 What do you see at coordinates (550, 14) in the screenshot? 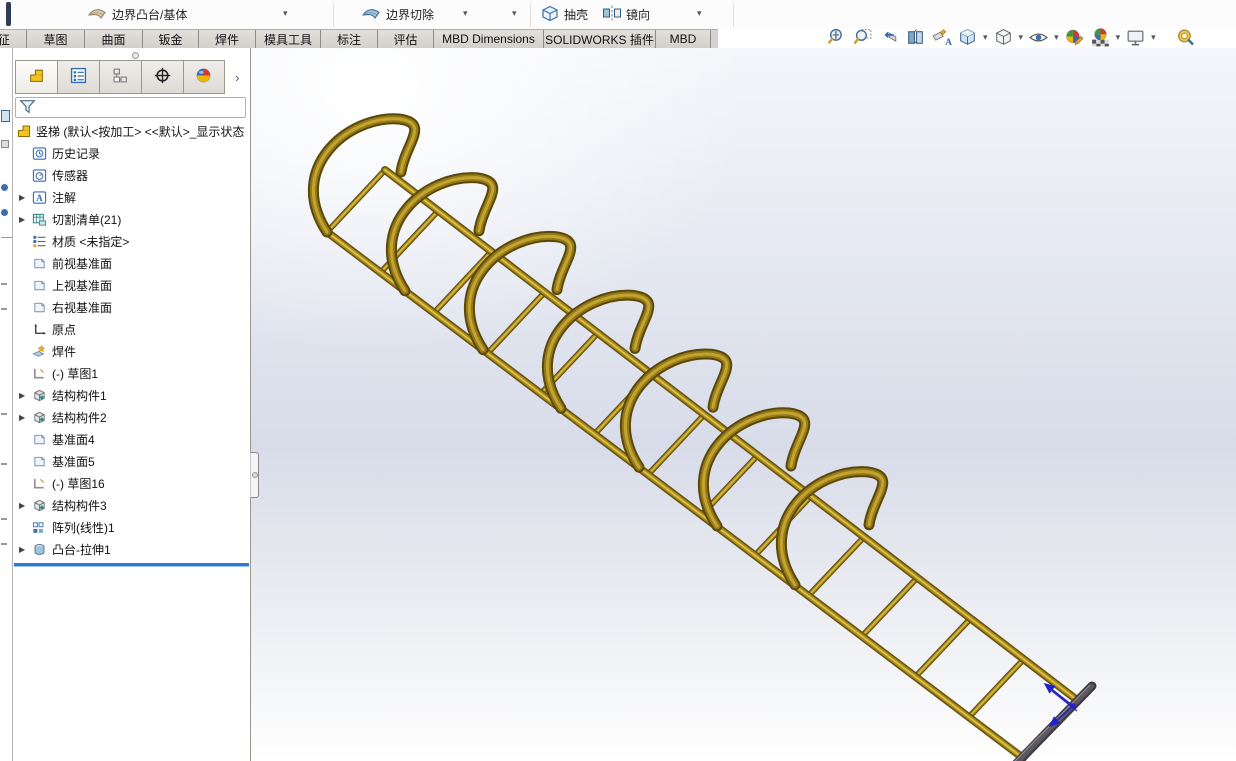
I see `shell-icon` at bounding box center [550, 14].